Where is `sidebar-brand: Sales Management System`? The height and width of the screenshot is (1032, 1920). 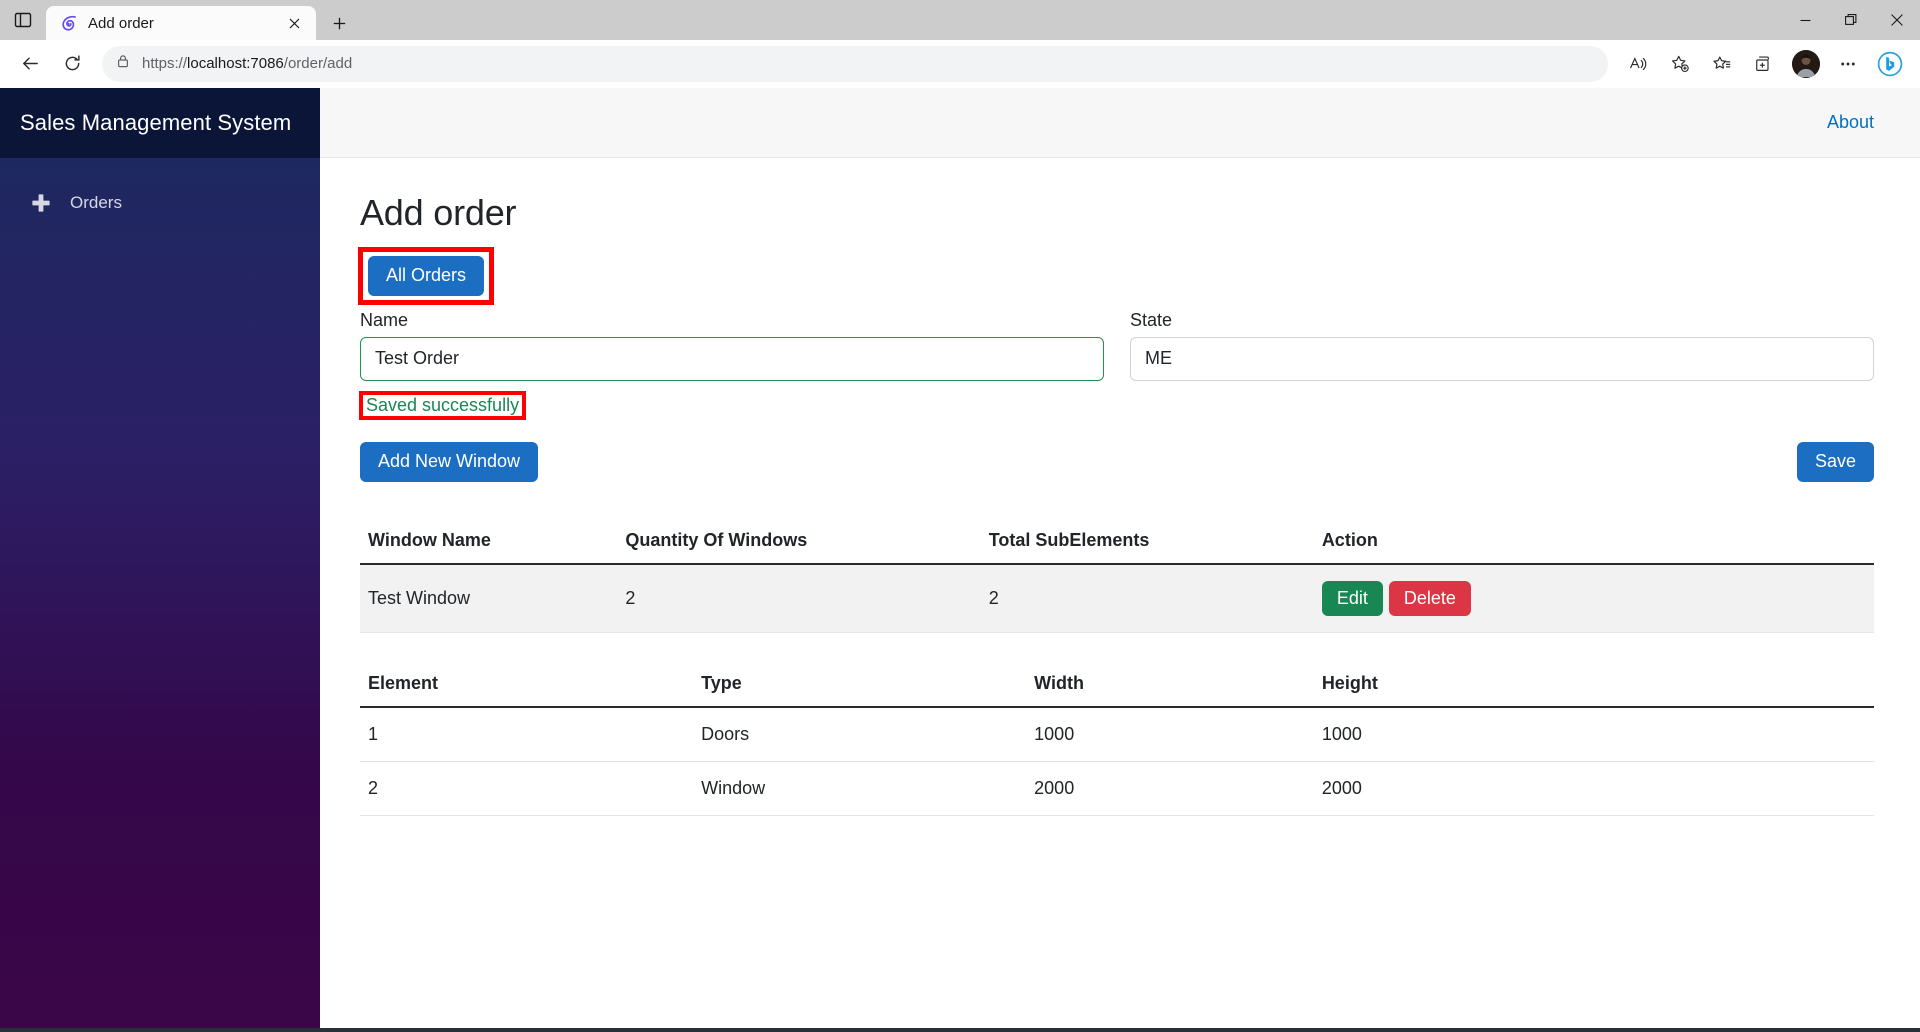
sidebar-brand: Sales Management System is located at coordinates (160, 123).